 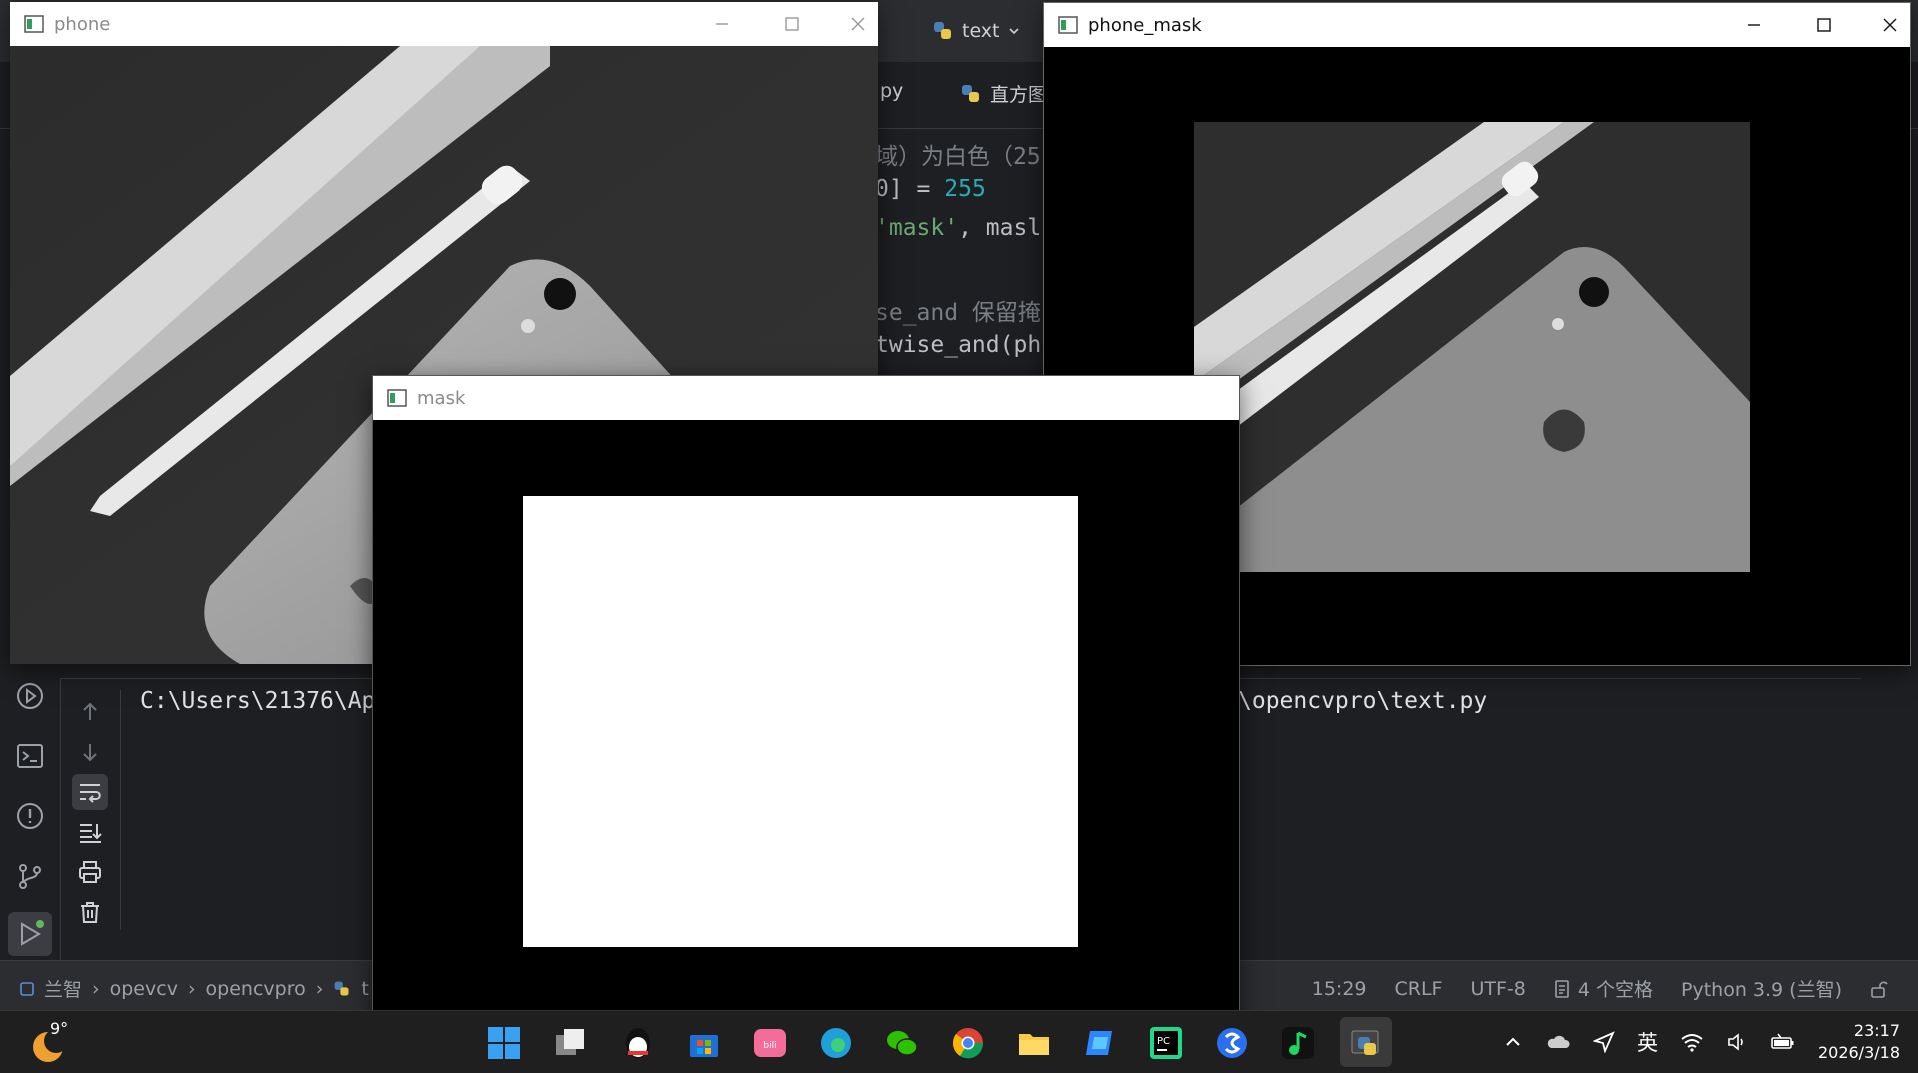 What do you see at coordinates (1019, 95) in the screenshot?
I see `tab-label: 直方图` at bounding box center [1019, 95].